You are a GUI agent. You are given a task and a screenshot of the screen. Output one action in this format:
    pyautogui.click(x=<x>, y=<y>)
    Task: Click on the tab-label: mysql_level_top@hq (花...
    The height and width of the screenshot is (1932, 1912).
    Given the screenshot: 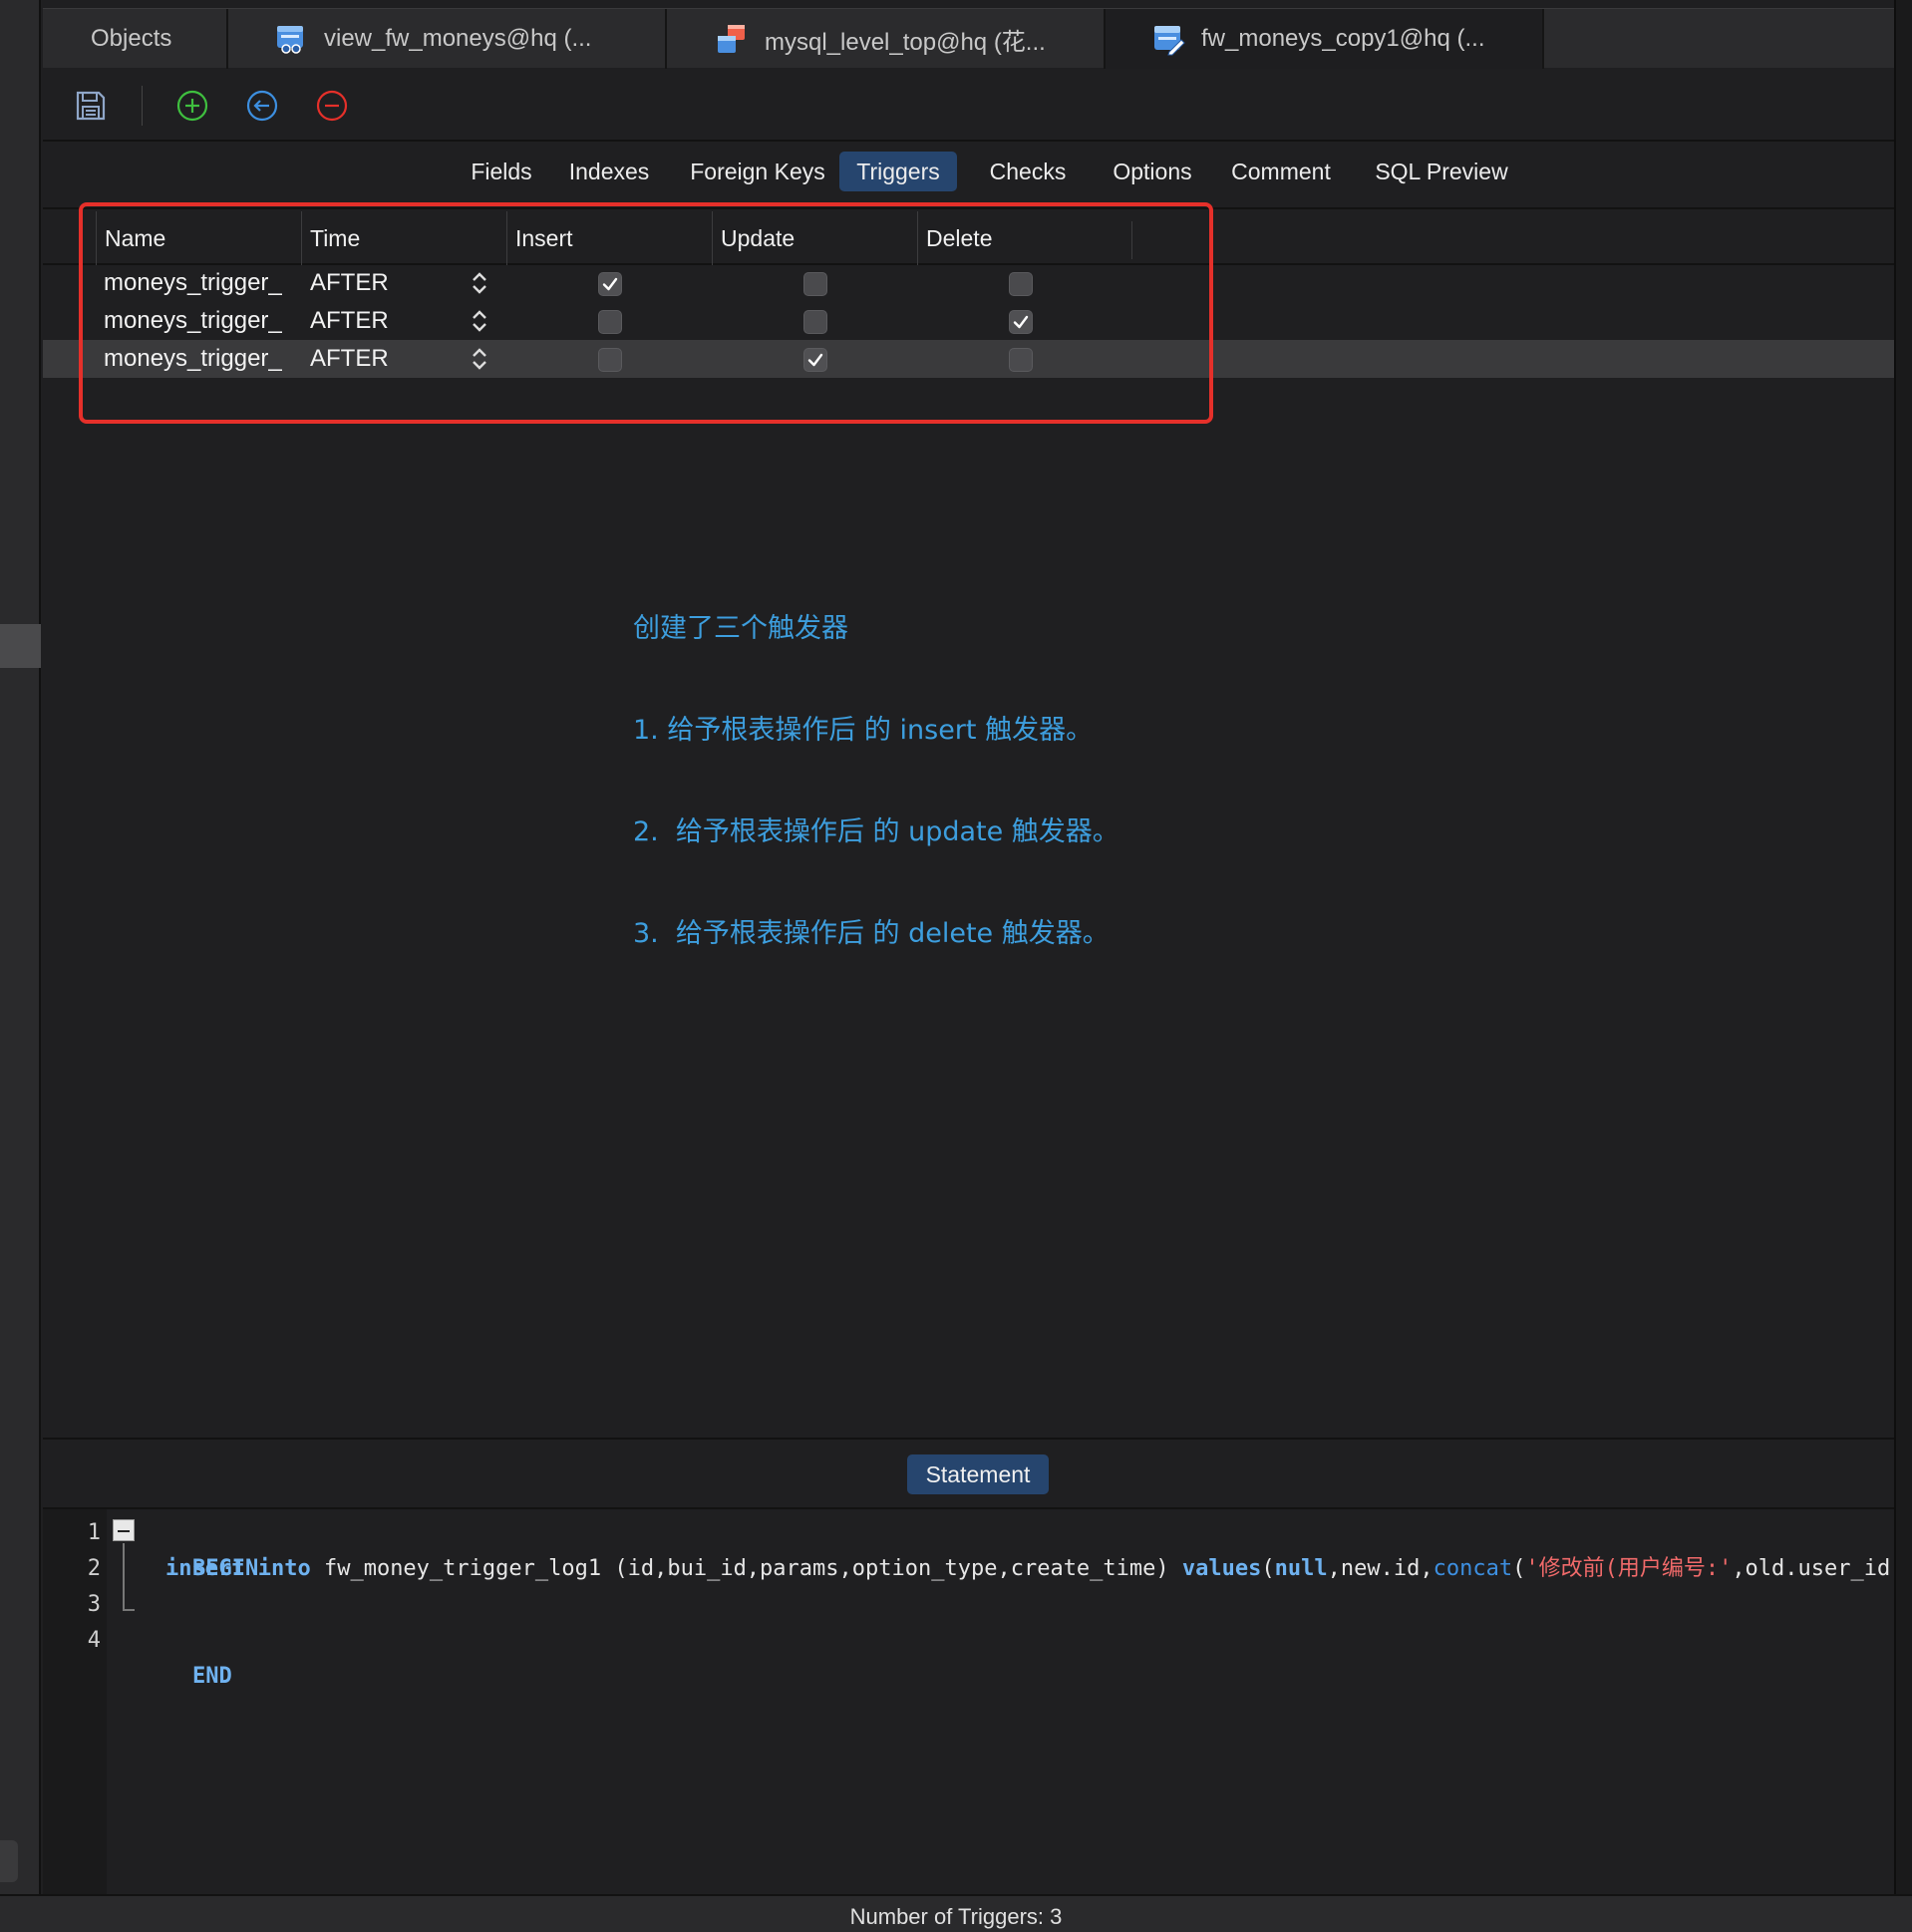 What is the action you would take?
    pyautogui.click(x=905, y=42)
    